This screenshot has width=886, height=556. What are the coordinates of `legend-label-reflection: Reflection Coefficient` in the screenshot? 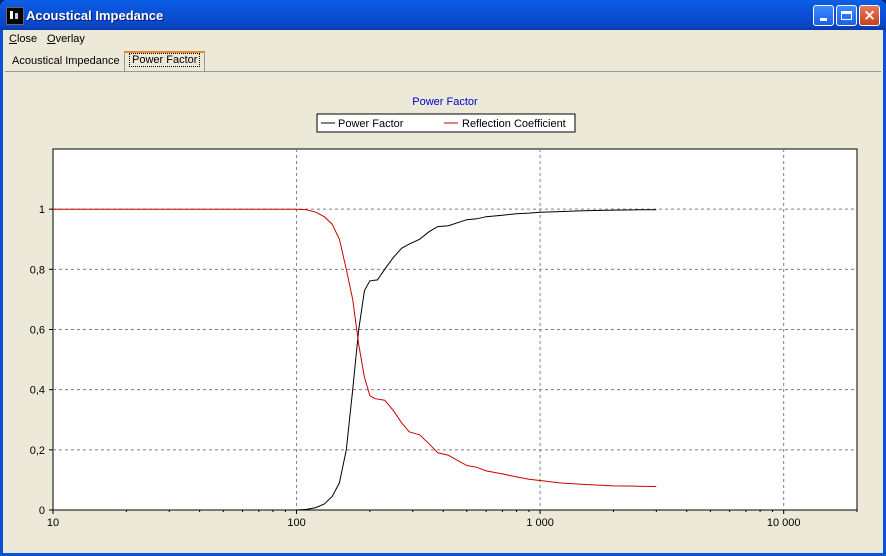 It's located at (514, 124).